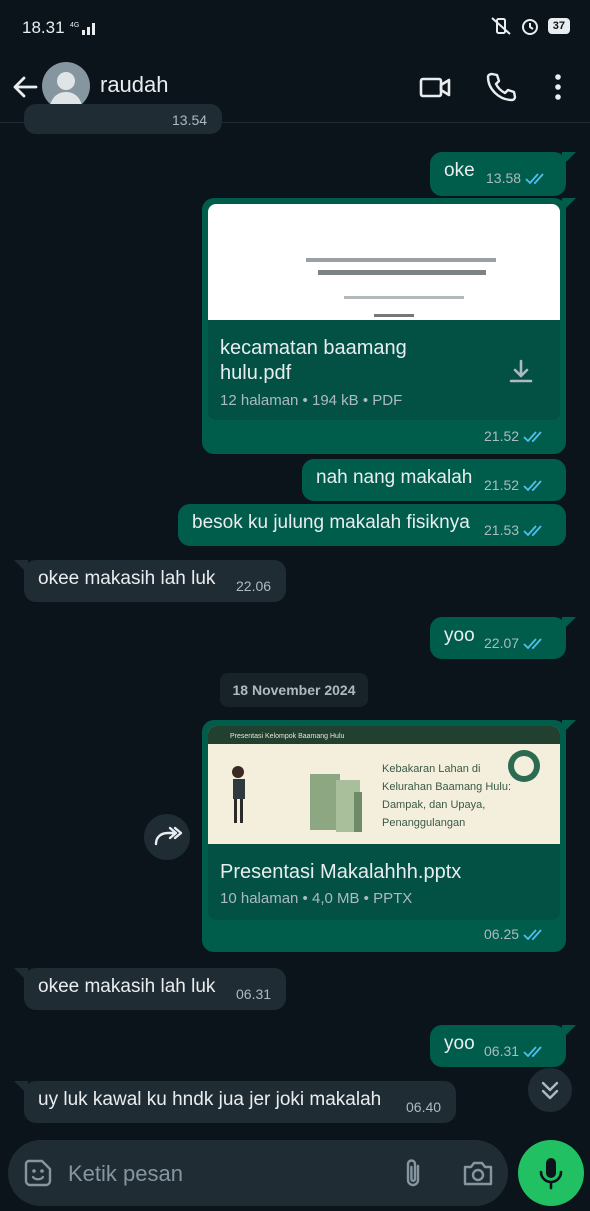 This screenshot has width=590, height=1211. I want to click on avatar, so click(66, 86).